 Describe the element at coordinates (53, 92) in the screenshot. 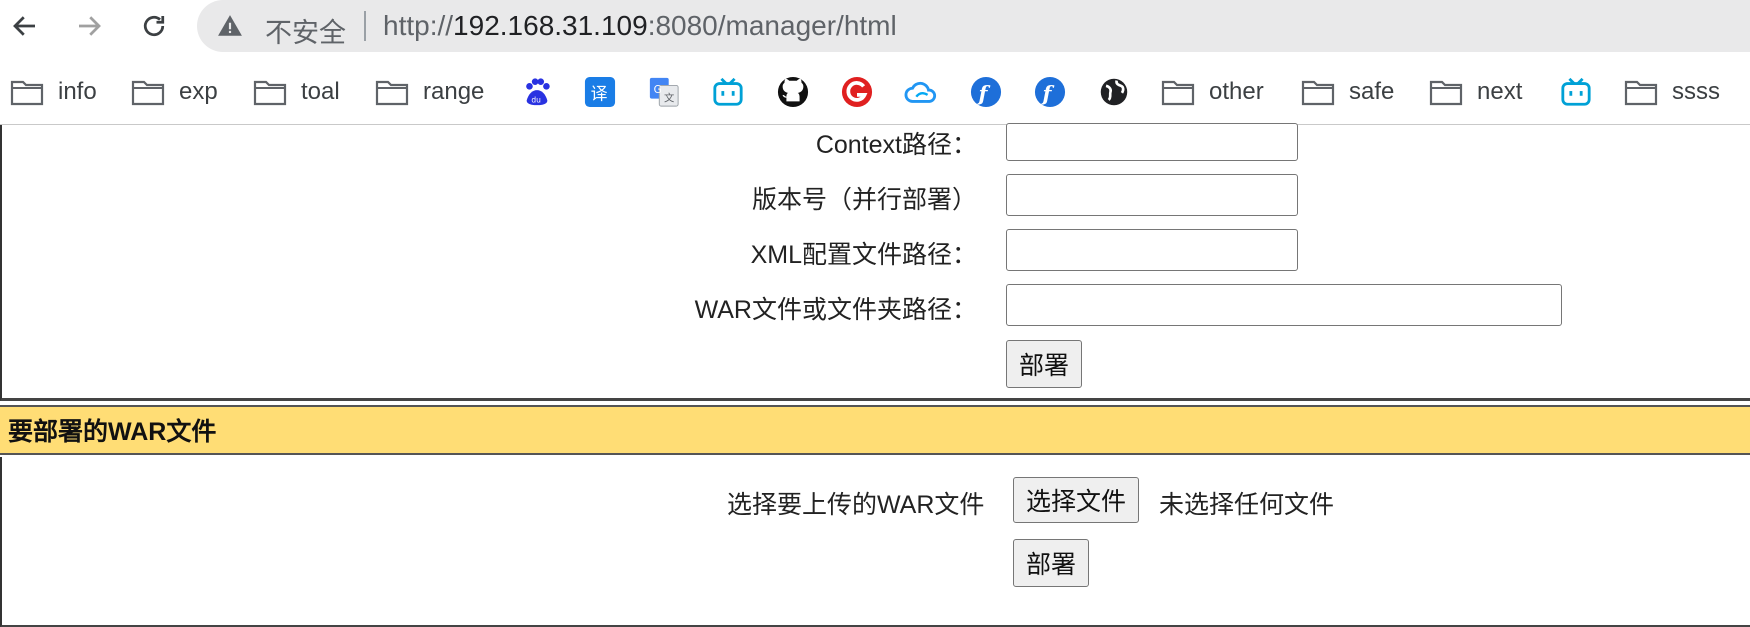

I see `bookmark-folder-info: info` at that location.